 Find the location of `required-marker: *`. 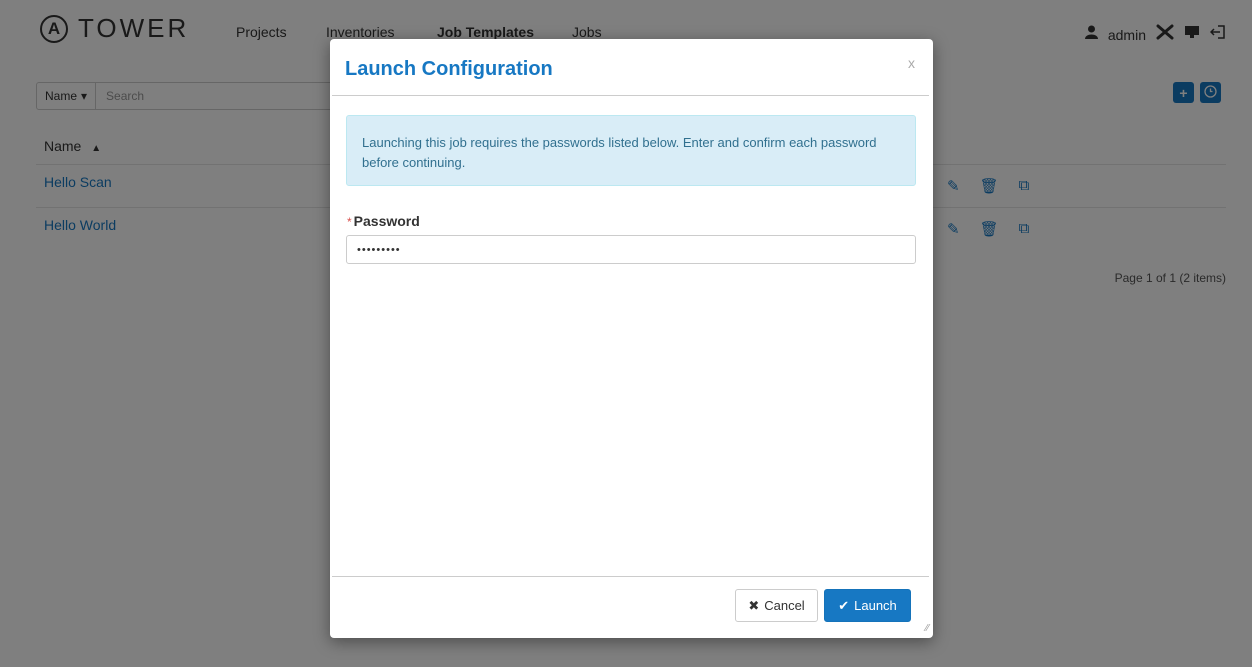

required-marker: * is located at coordinates (349, 222).